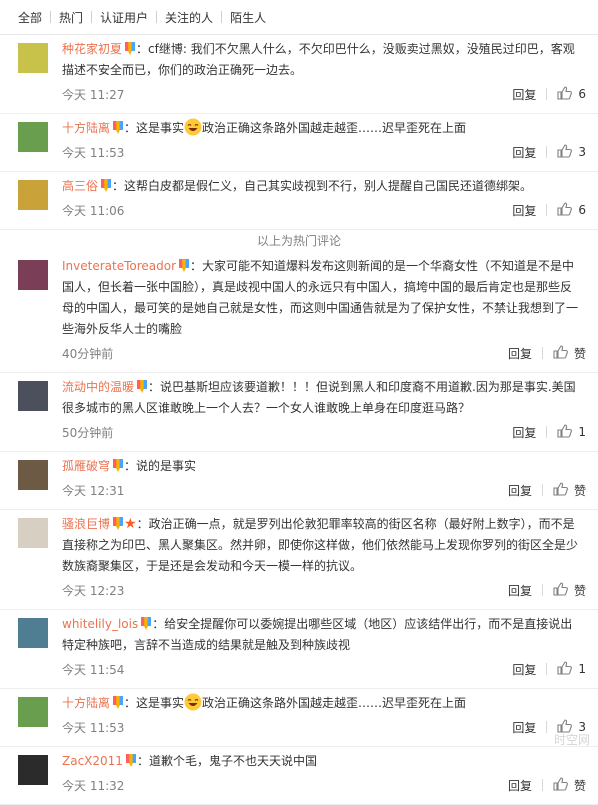 This screenshot has height=805, width=598. What do you see at coordinates (98, 387) in the screenshot?
I see `username-link: 流动中的温暖` at bounding box center [98, 387].